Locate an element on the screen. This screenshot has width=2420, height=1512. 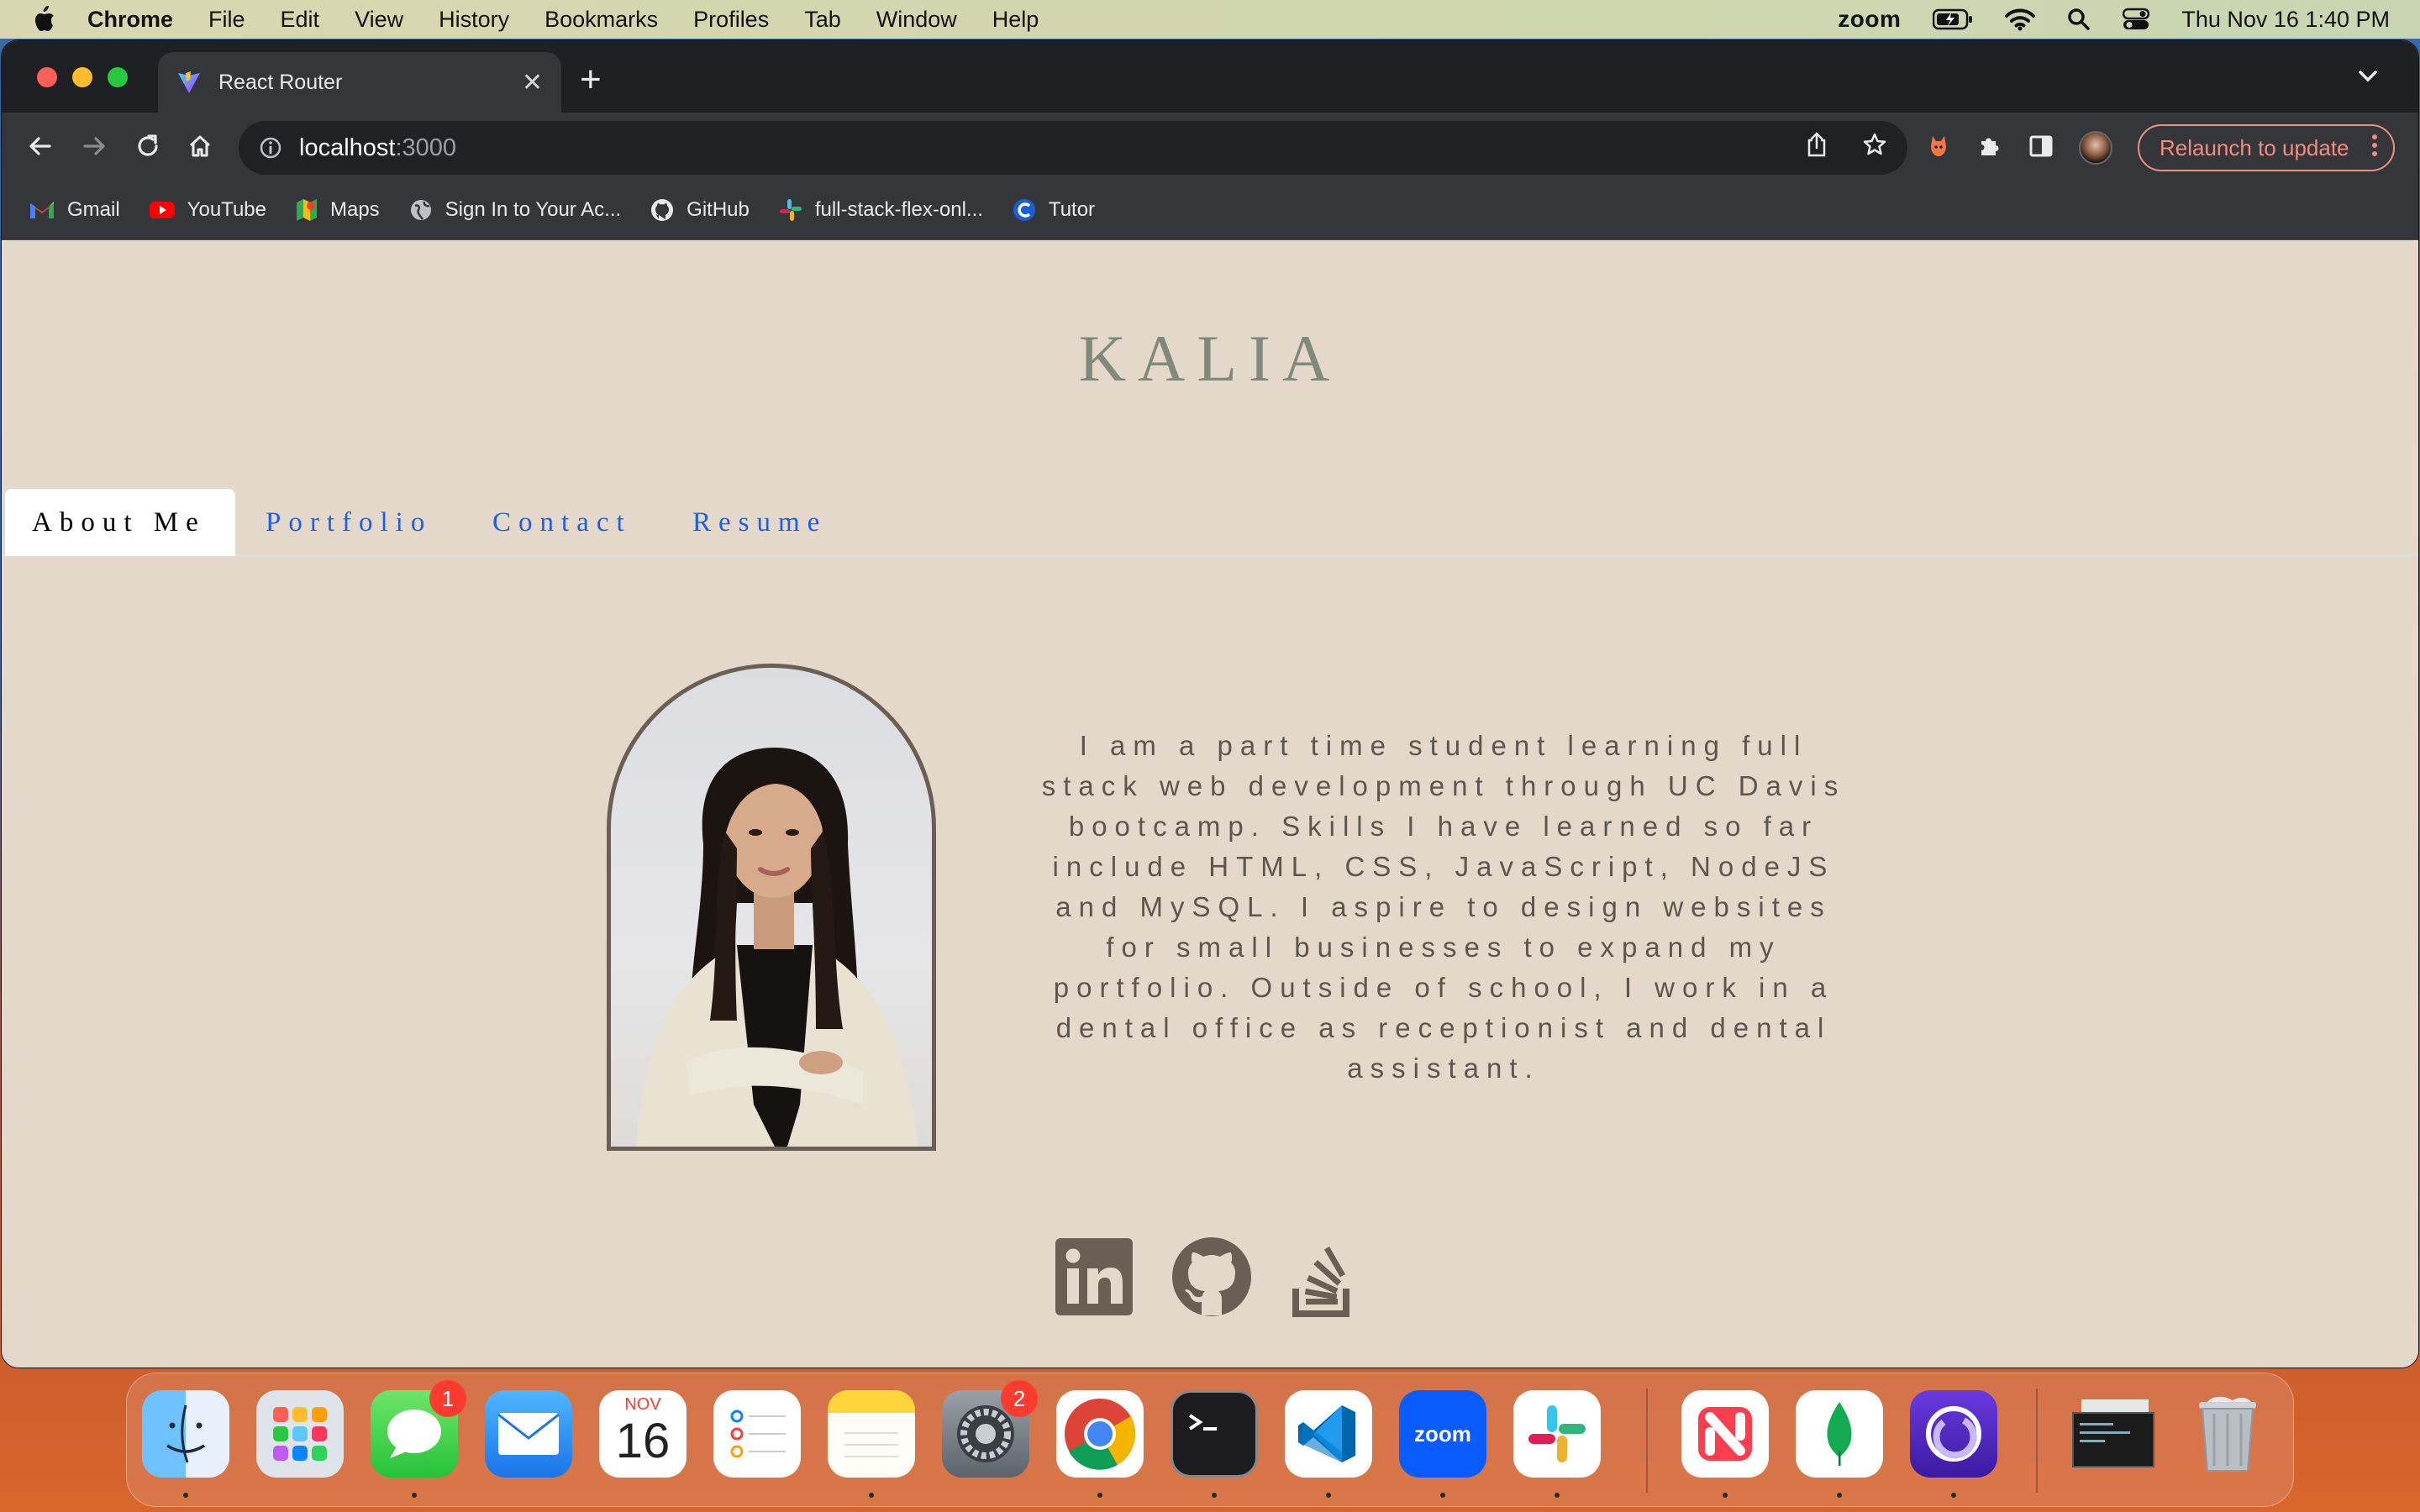
bookmark-github: GitHub is located at coordinates (700, 210).